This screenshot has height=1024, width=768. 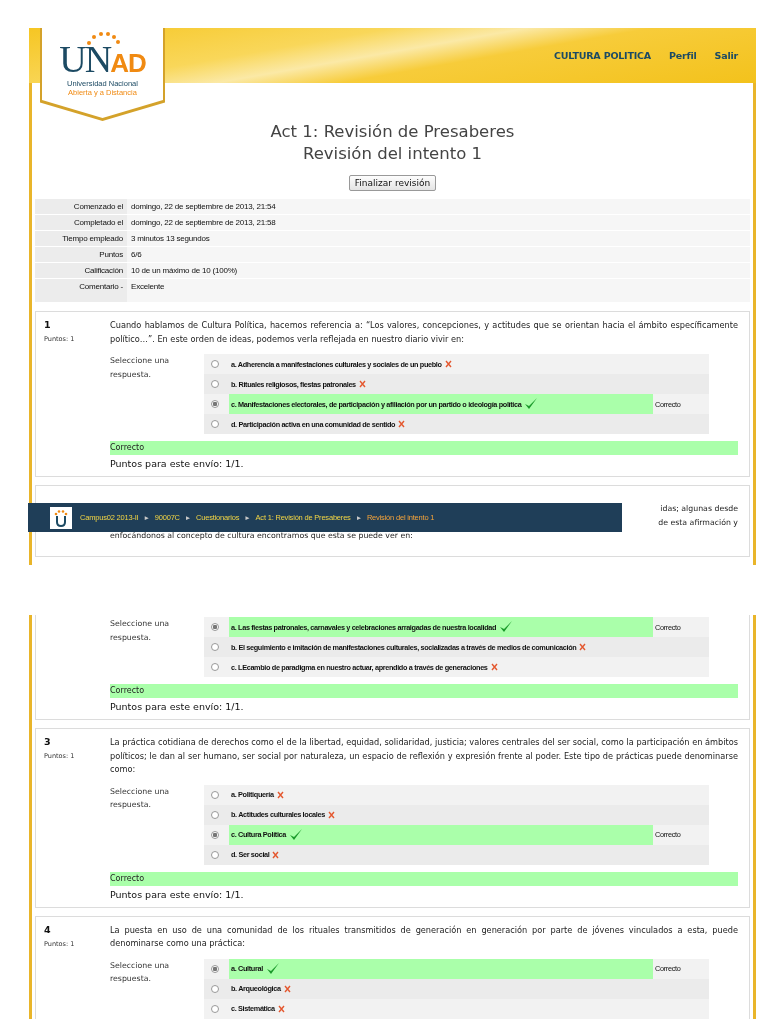 What do you see at coordinates (48, 929) in the screenshot?
I see `question-number: 4` at bounding box center [48, 929].